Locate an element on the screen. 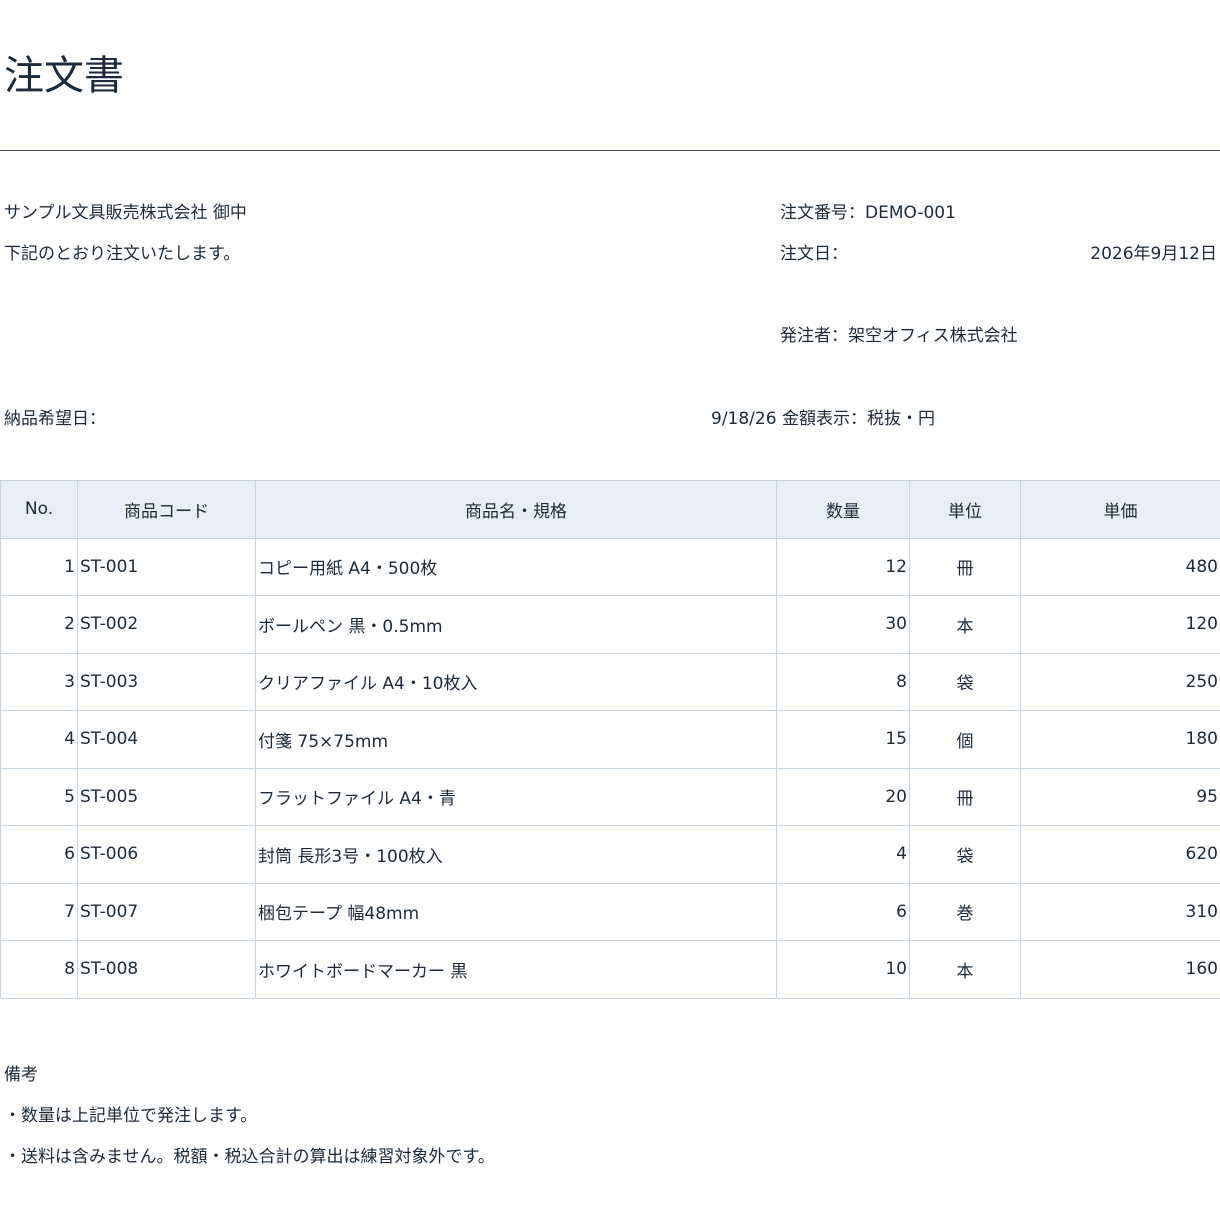 Image resolution: width=1220 pixels, height=1218 pixels. cell-qty: 12 is located at coordinates (843, 566).